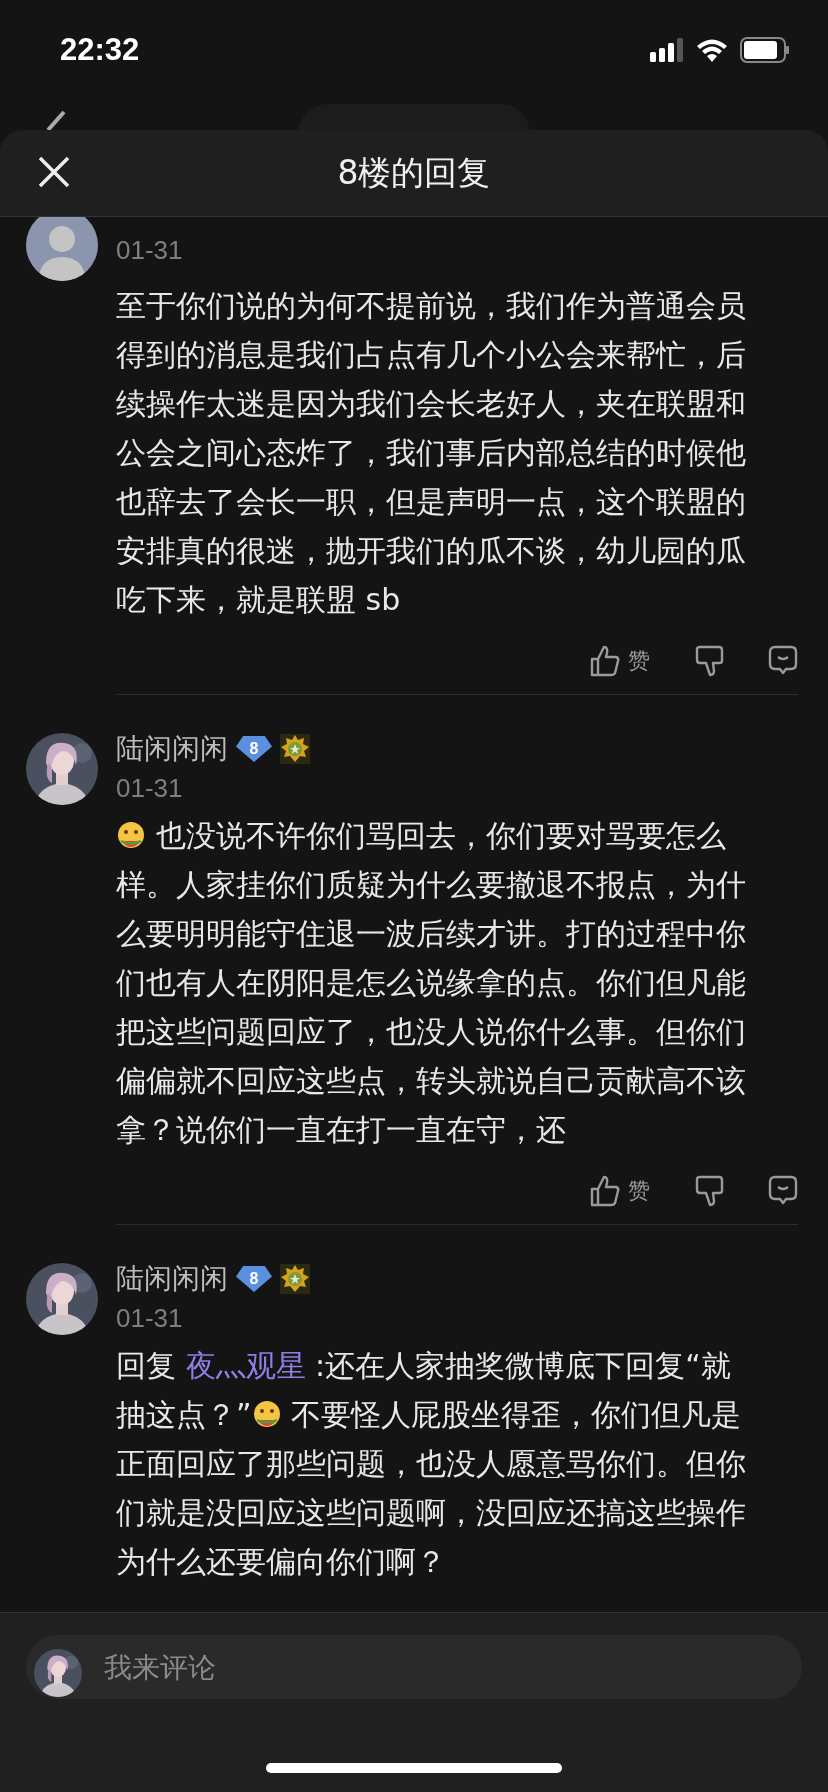 The height and width of the screenshot is (1792, 828). Describe the element at coordinates (56, 120) in the screenshot. I see `back-icon` at that location.